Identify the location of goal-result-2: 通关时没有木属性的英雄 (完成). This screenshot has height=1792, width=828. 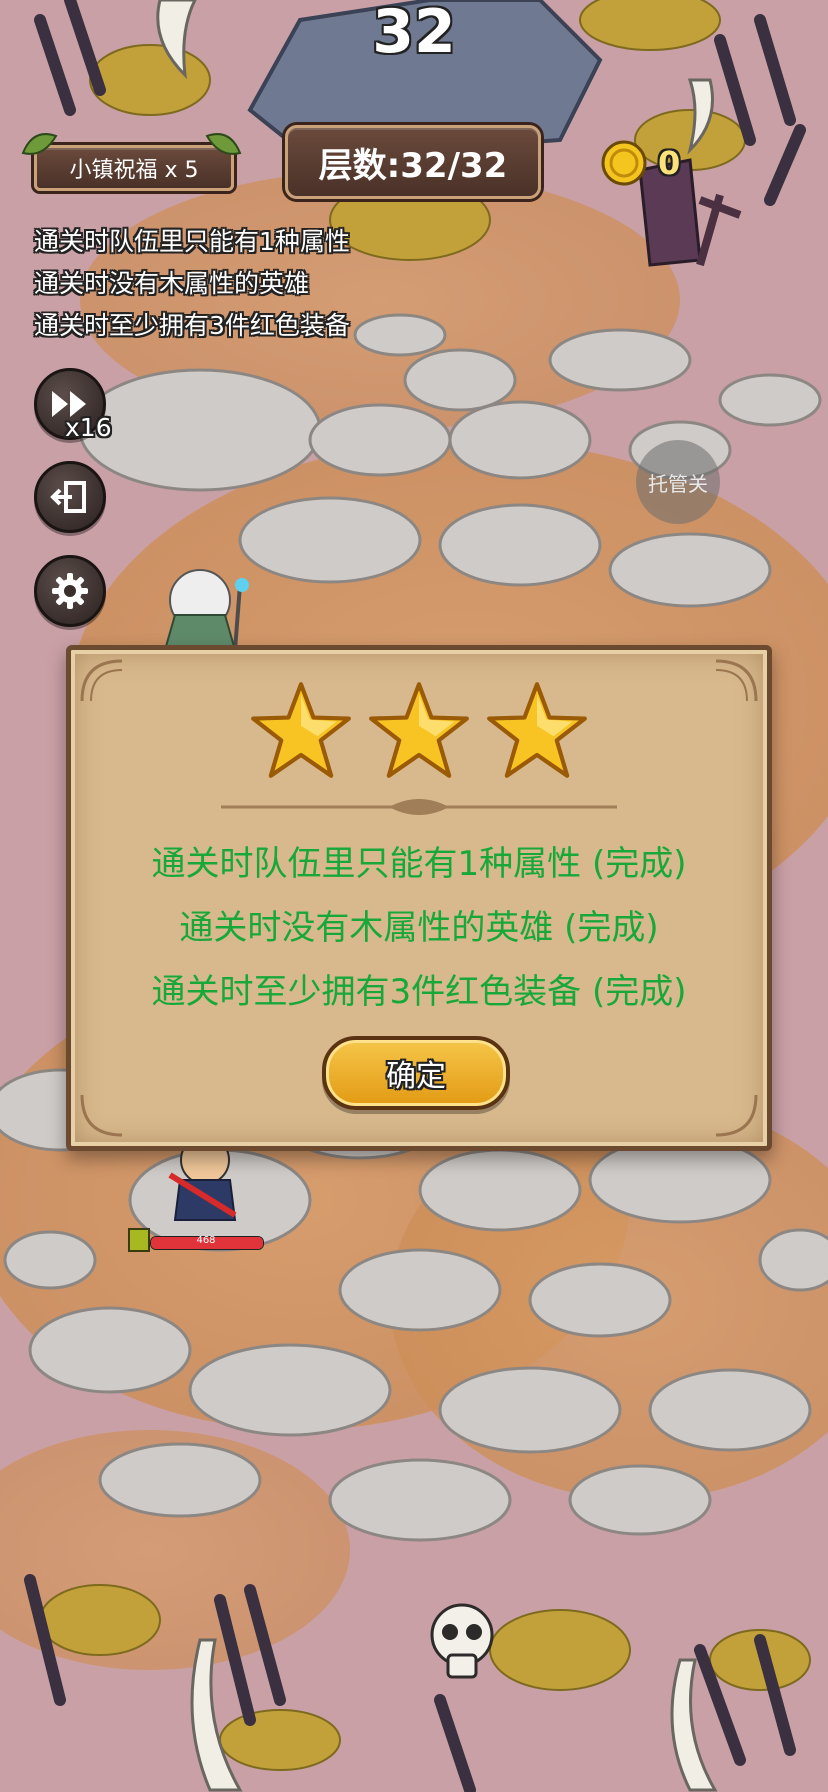
(419, 928).